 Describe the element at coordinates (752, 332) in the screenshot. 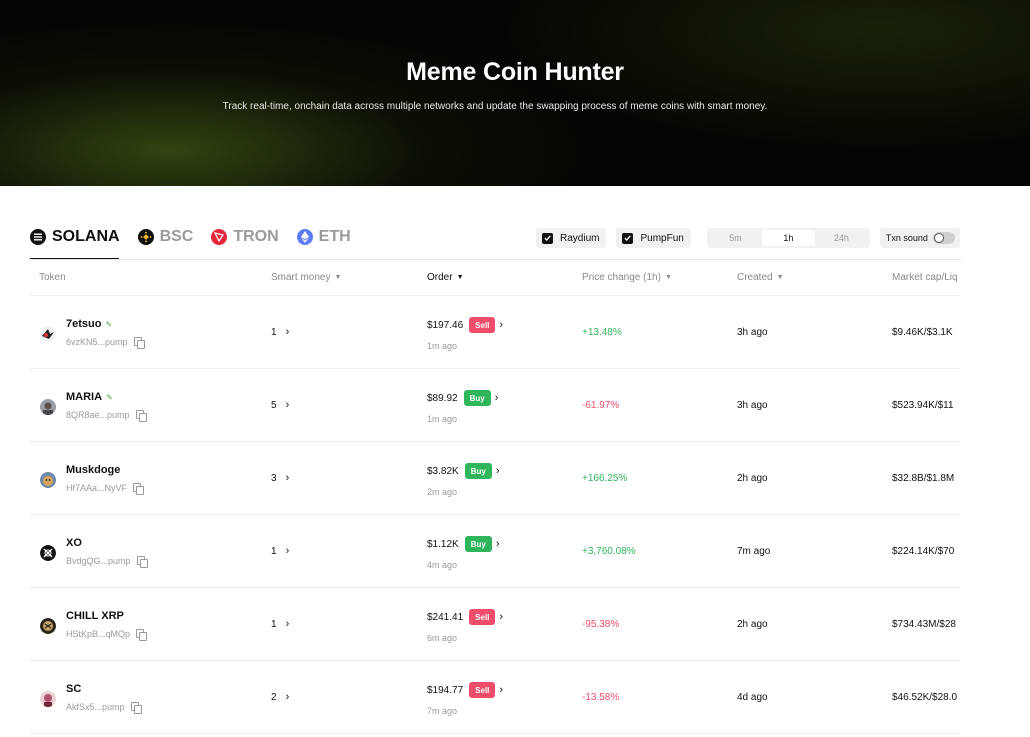

I see `created-time: 3h ago` at that location.